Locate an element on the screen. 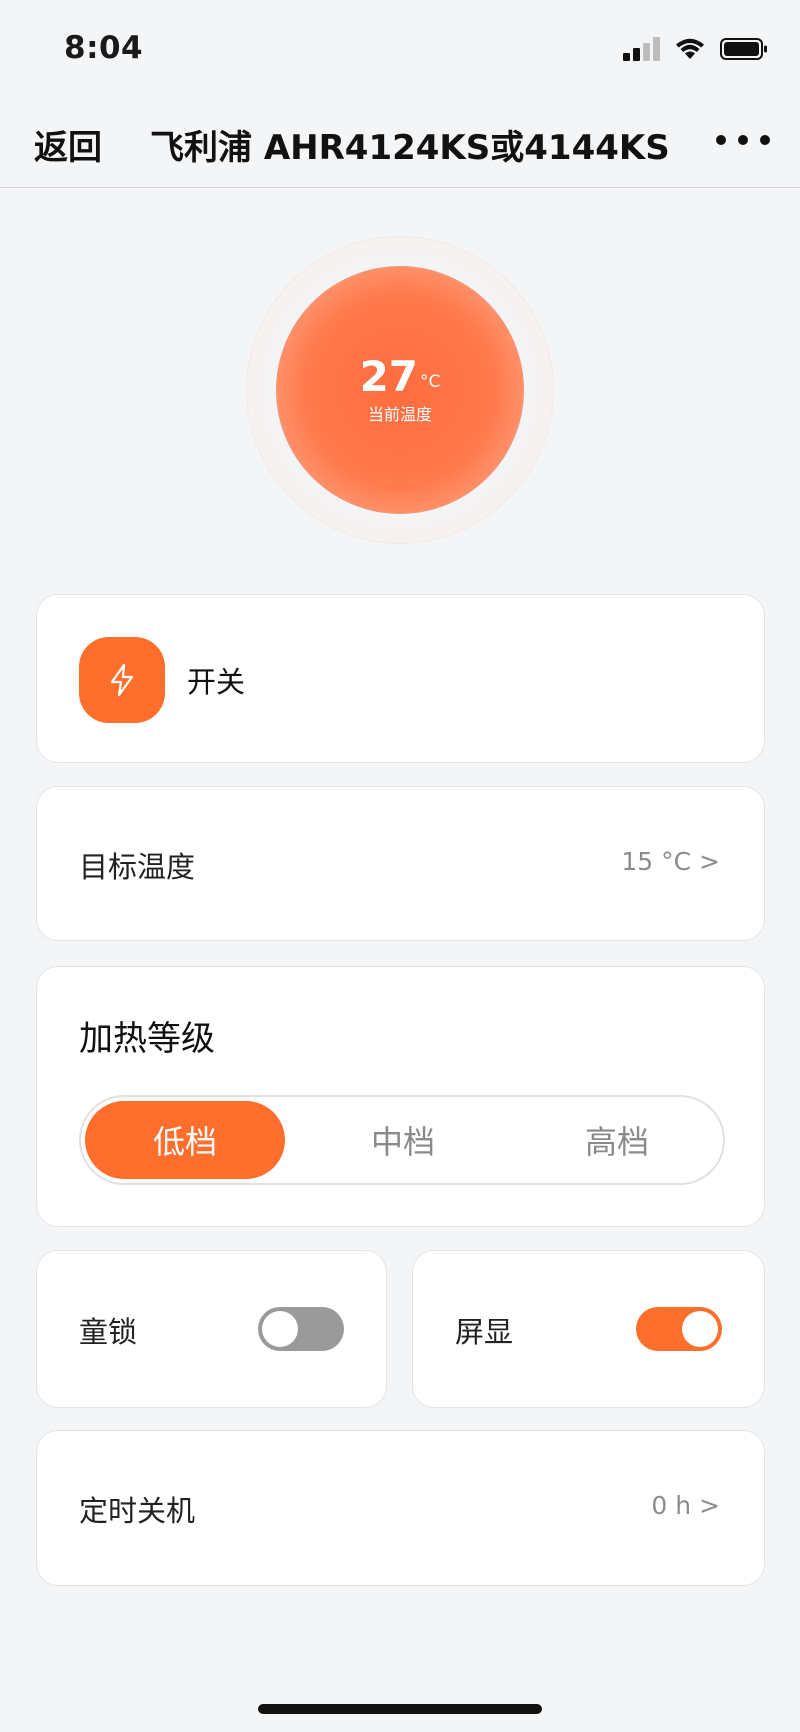 The width and height of the screenshot is (800, 1732). cellular-signal-icon is located at coordinates (641, 49).